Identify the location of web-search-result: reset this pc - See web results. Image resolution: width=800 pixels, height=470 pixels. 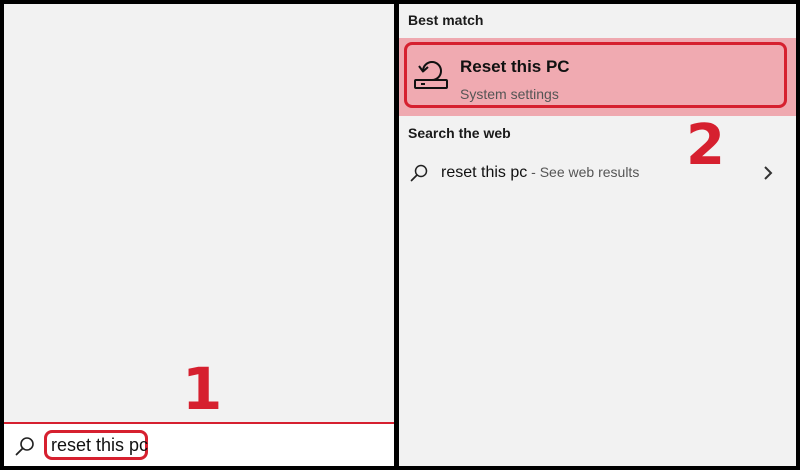
(597, 173).